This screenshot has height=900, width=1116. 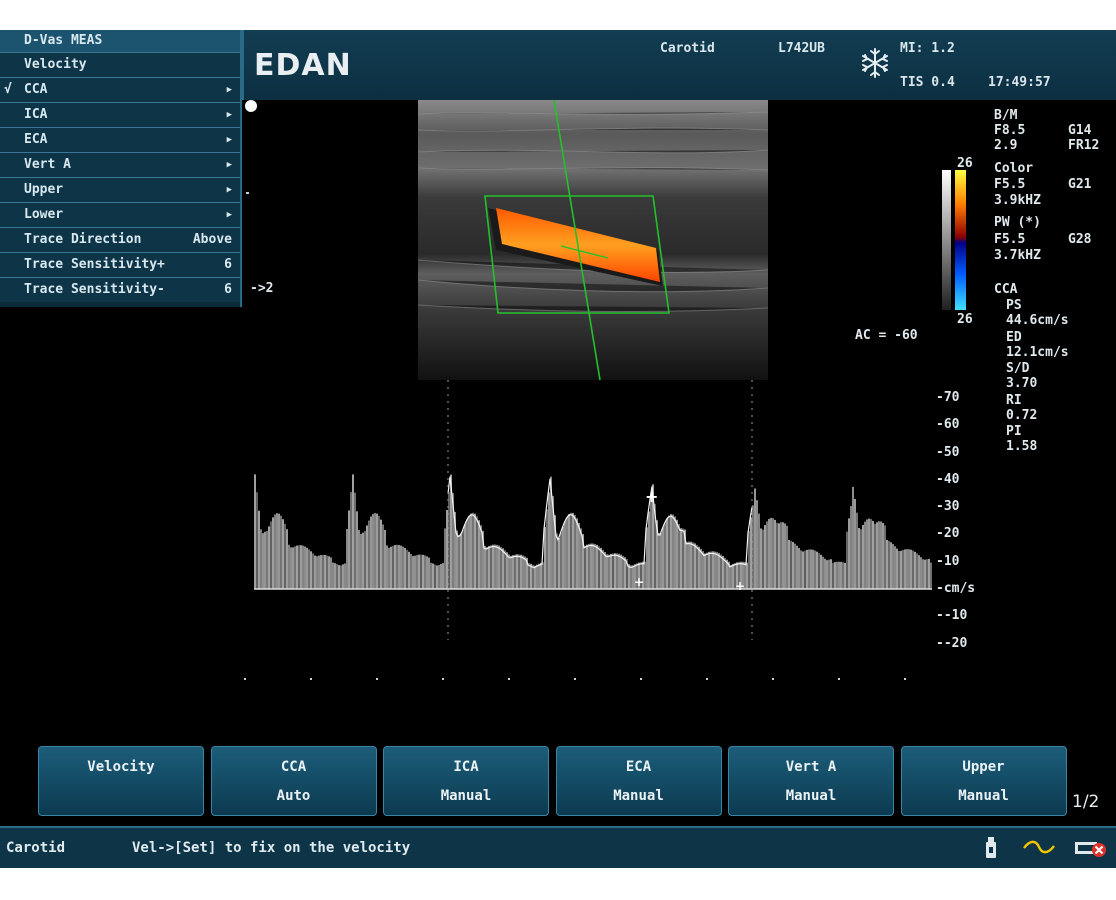 I want to click on velocity-tick-label: -70, so click(x=948, y=397).